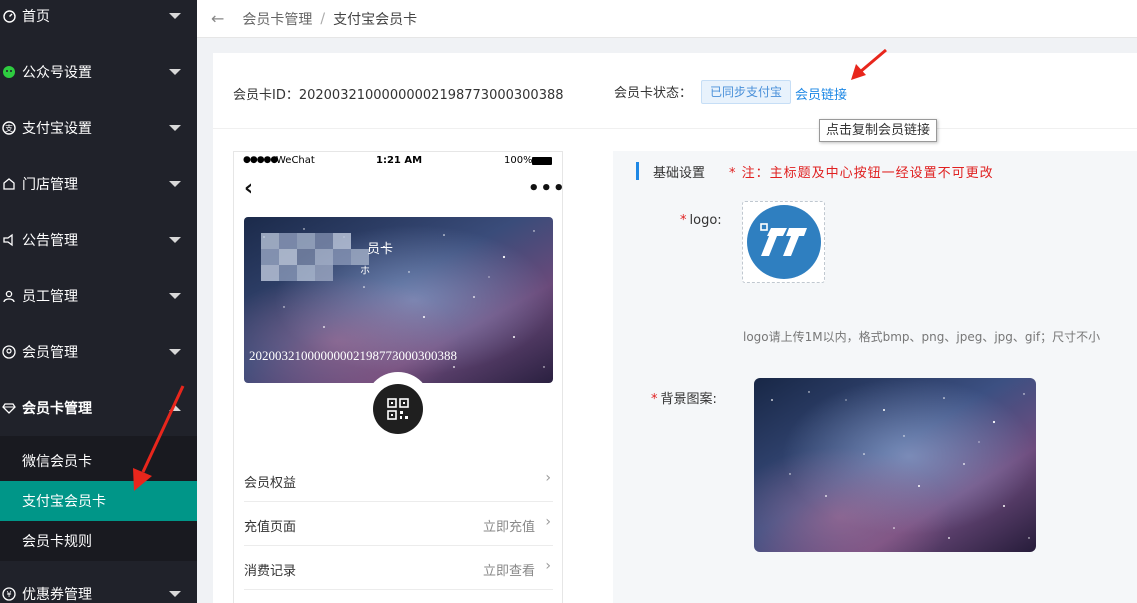 This screenshot has width=1137, height=603. Describe the element at coordinates (270, 571) in the screenshot. I see `row-label: 消费记录` at that location.